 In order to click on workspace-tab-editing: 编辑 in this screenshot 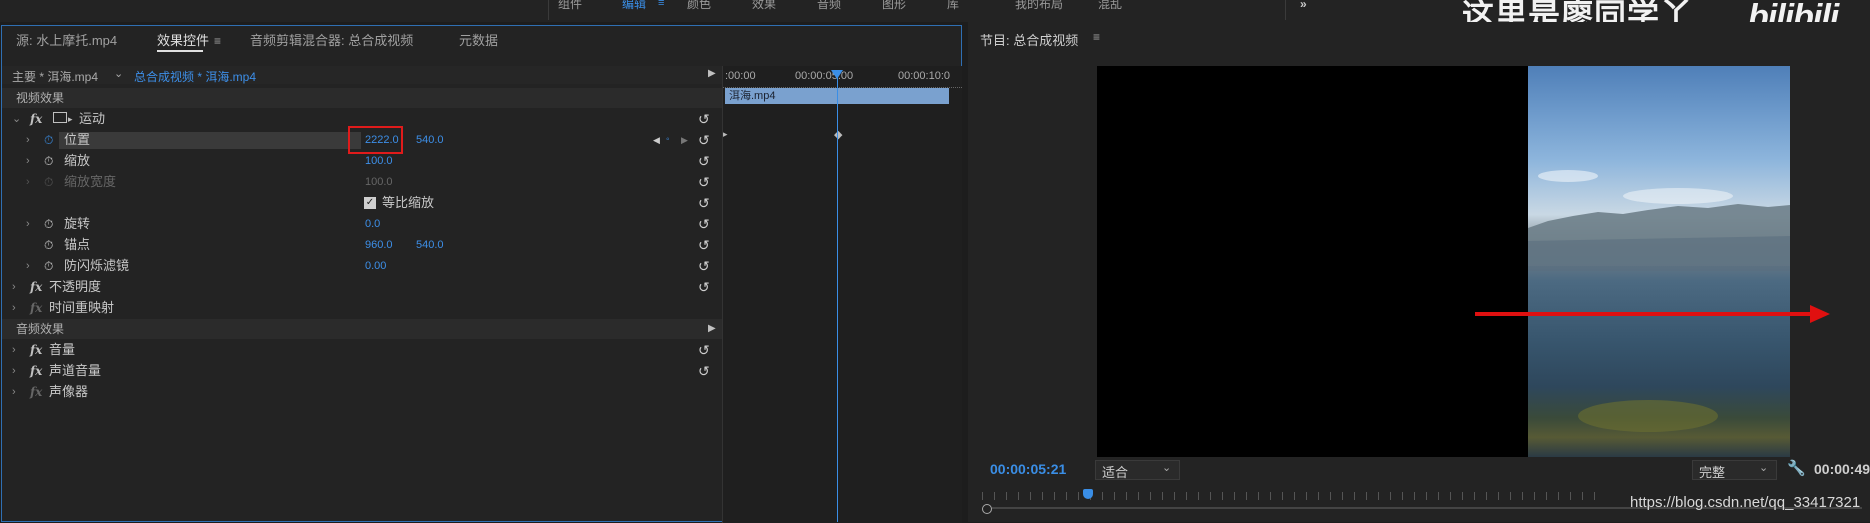, I will do `click(642, 8)`.